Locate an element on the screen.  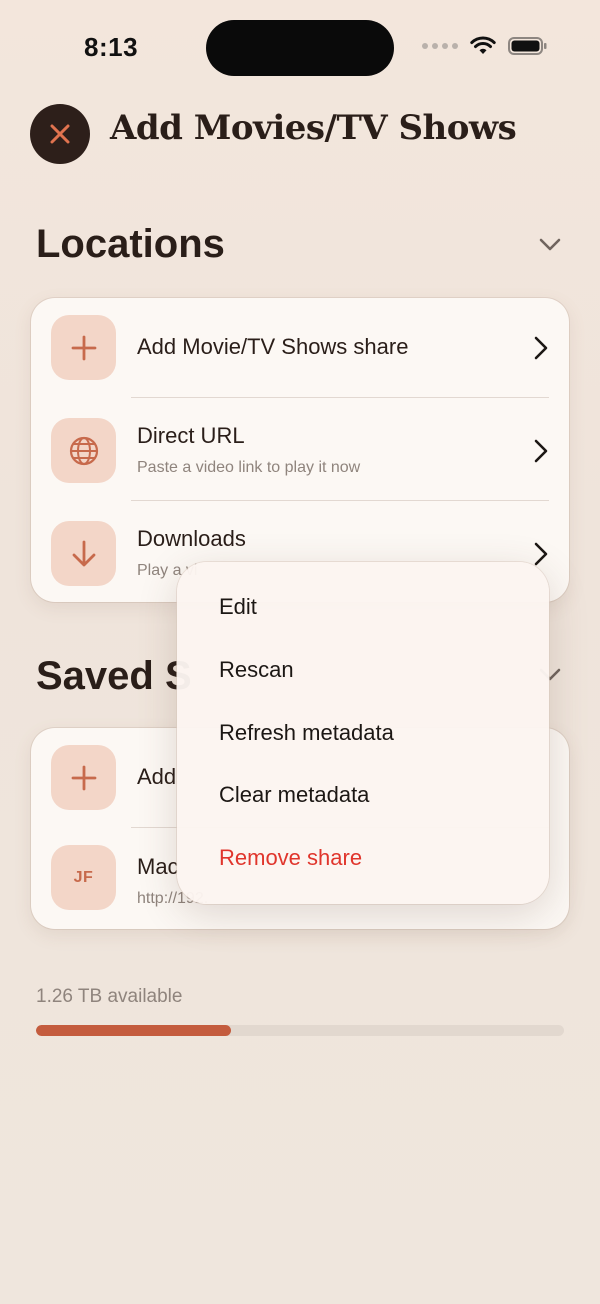
close-button is located at coordinates (60, 134).